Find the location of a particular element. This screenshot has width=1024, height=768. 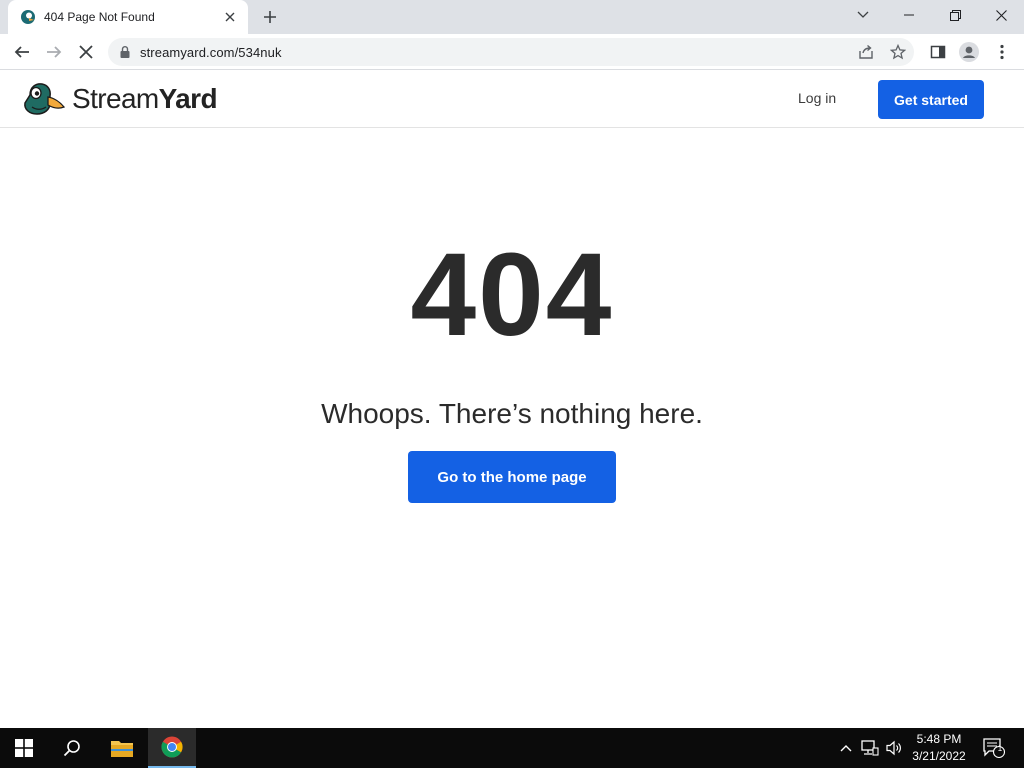

minimize-icon is located at coordinates (909, 15).